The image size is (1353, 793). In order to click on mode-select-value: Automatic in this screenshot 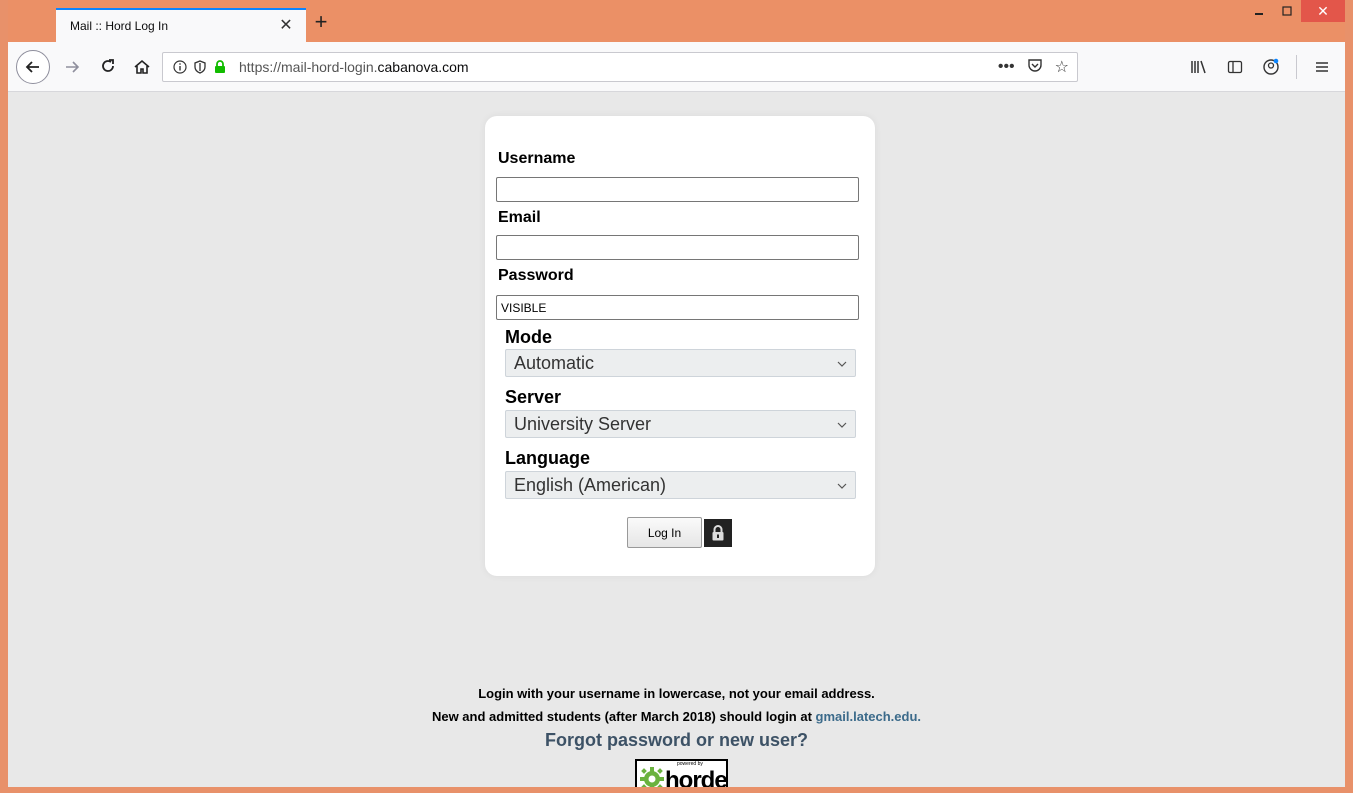, I will do `click(554, 362)`.